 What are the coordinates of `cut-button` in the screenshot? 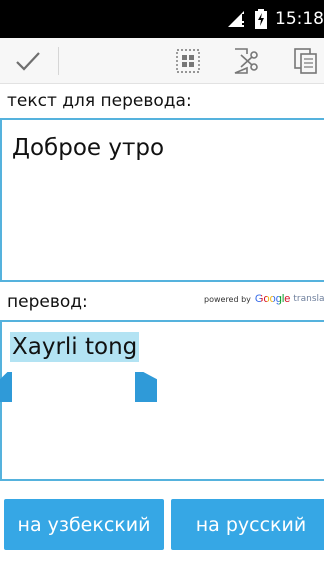 It's located at (247, 61).